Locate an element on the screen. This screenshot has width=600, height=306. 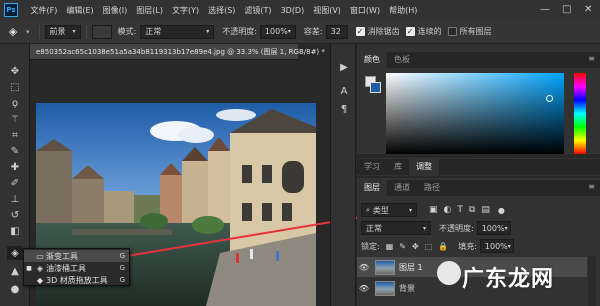
paint-bucket-tool-label: 油漆桶工具 is located at coordinates (66, 268).